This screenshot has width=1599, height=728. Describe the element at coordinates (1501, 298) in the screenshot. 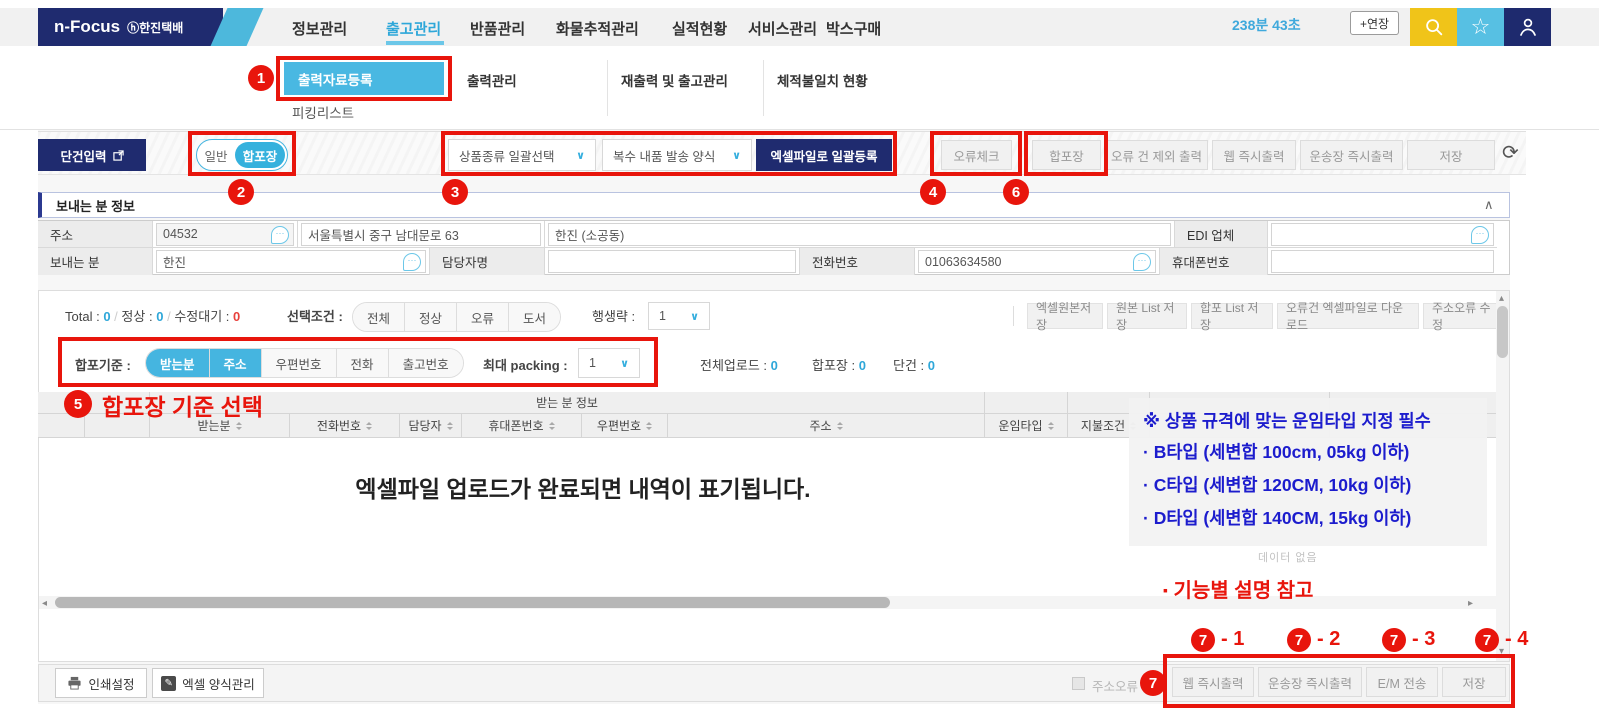

I see `scroll-up-icon: ▴` at that location.